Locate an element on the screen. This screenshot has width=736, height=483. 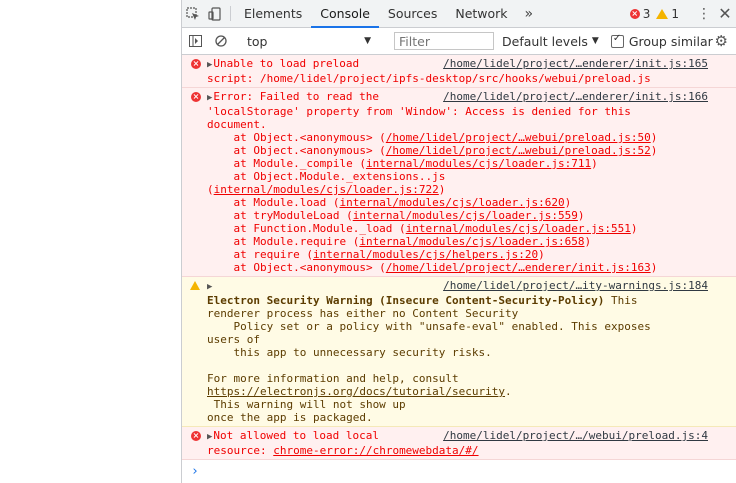
stack-frame: (internal/modules/cjs/loader.js:722) is located at coordinates (457, 189).